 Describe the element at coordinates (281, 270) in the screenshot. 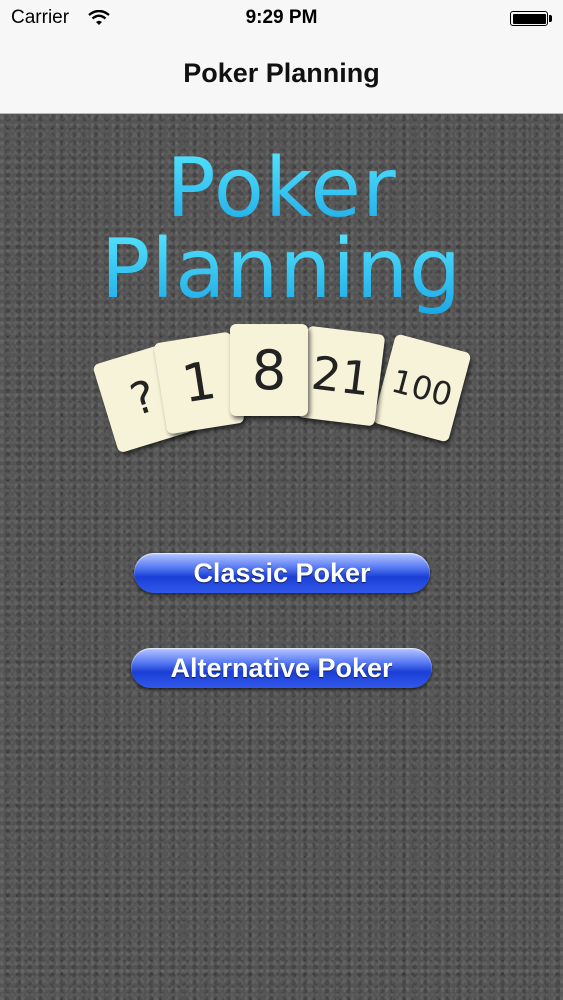

I see `logo-title-line2: Planning` at that location.